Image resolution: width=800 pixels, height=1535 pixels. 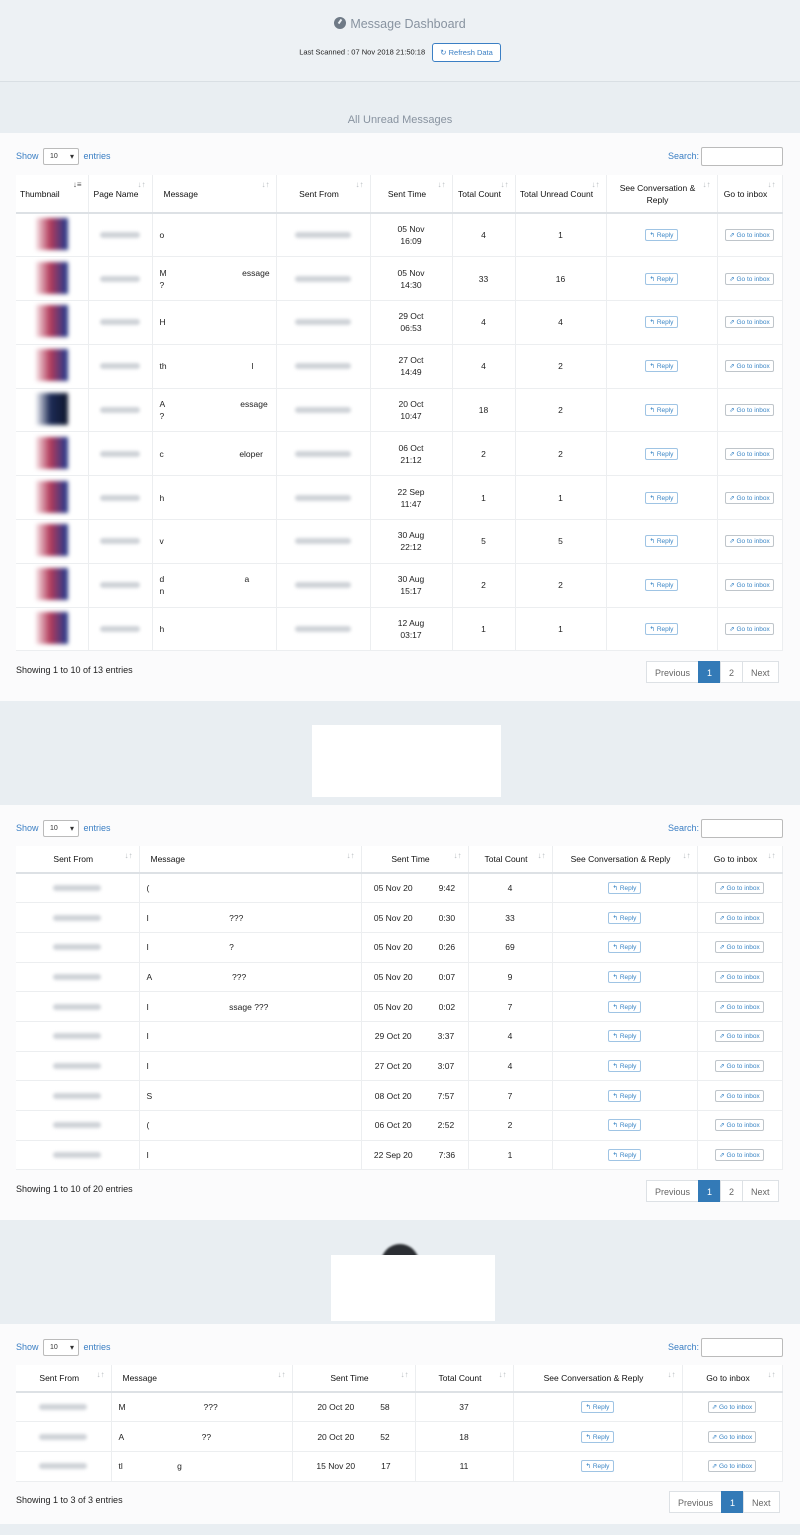 I want to click on table-row: d a n 30 Aug 15:17 2 2 ↰ Reply ⇗ Go to inbox, so click(x=399, y=585).